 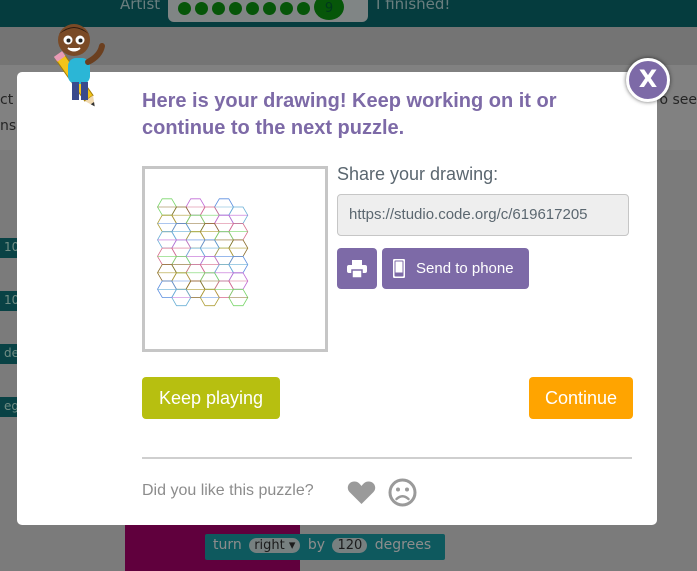 I want to click on sad-face-icon, so click(x=402, y=492).